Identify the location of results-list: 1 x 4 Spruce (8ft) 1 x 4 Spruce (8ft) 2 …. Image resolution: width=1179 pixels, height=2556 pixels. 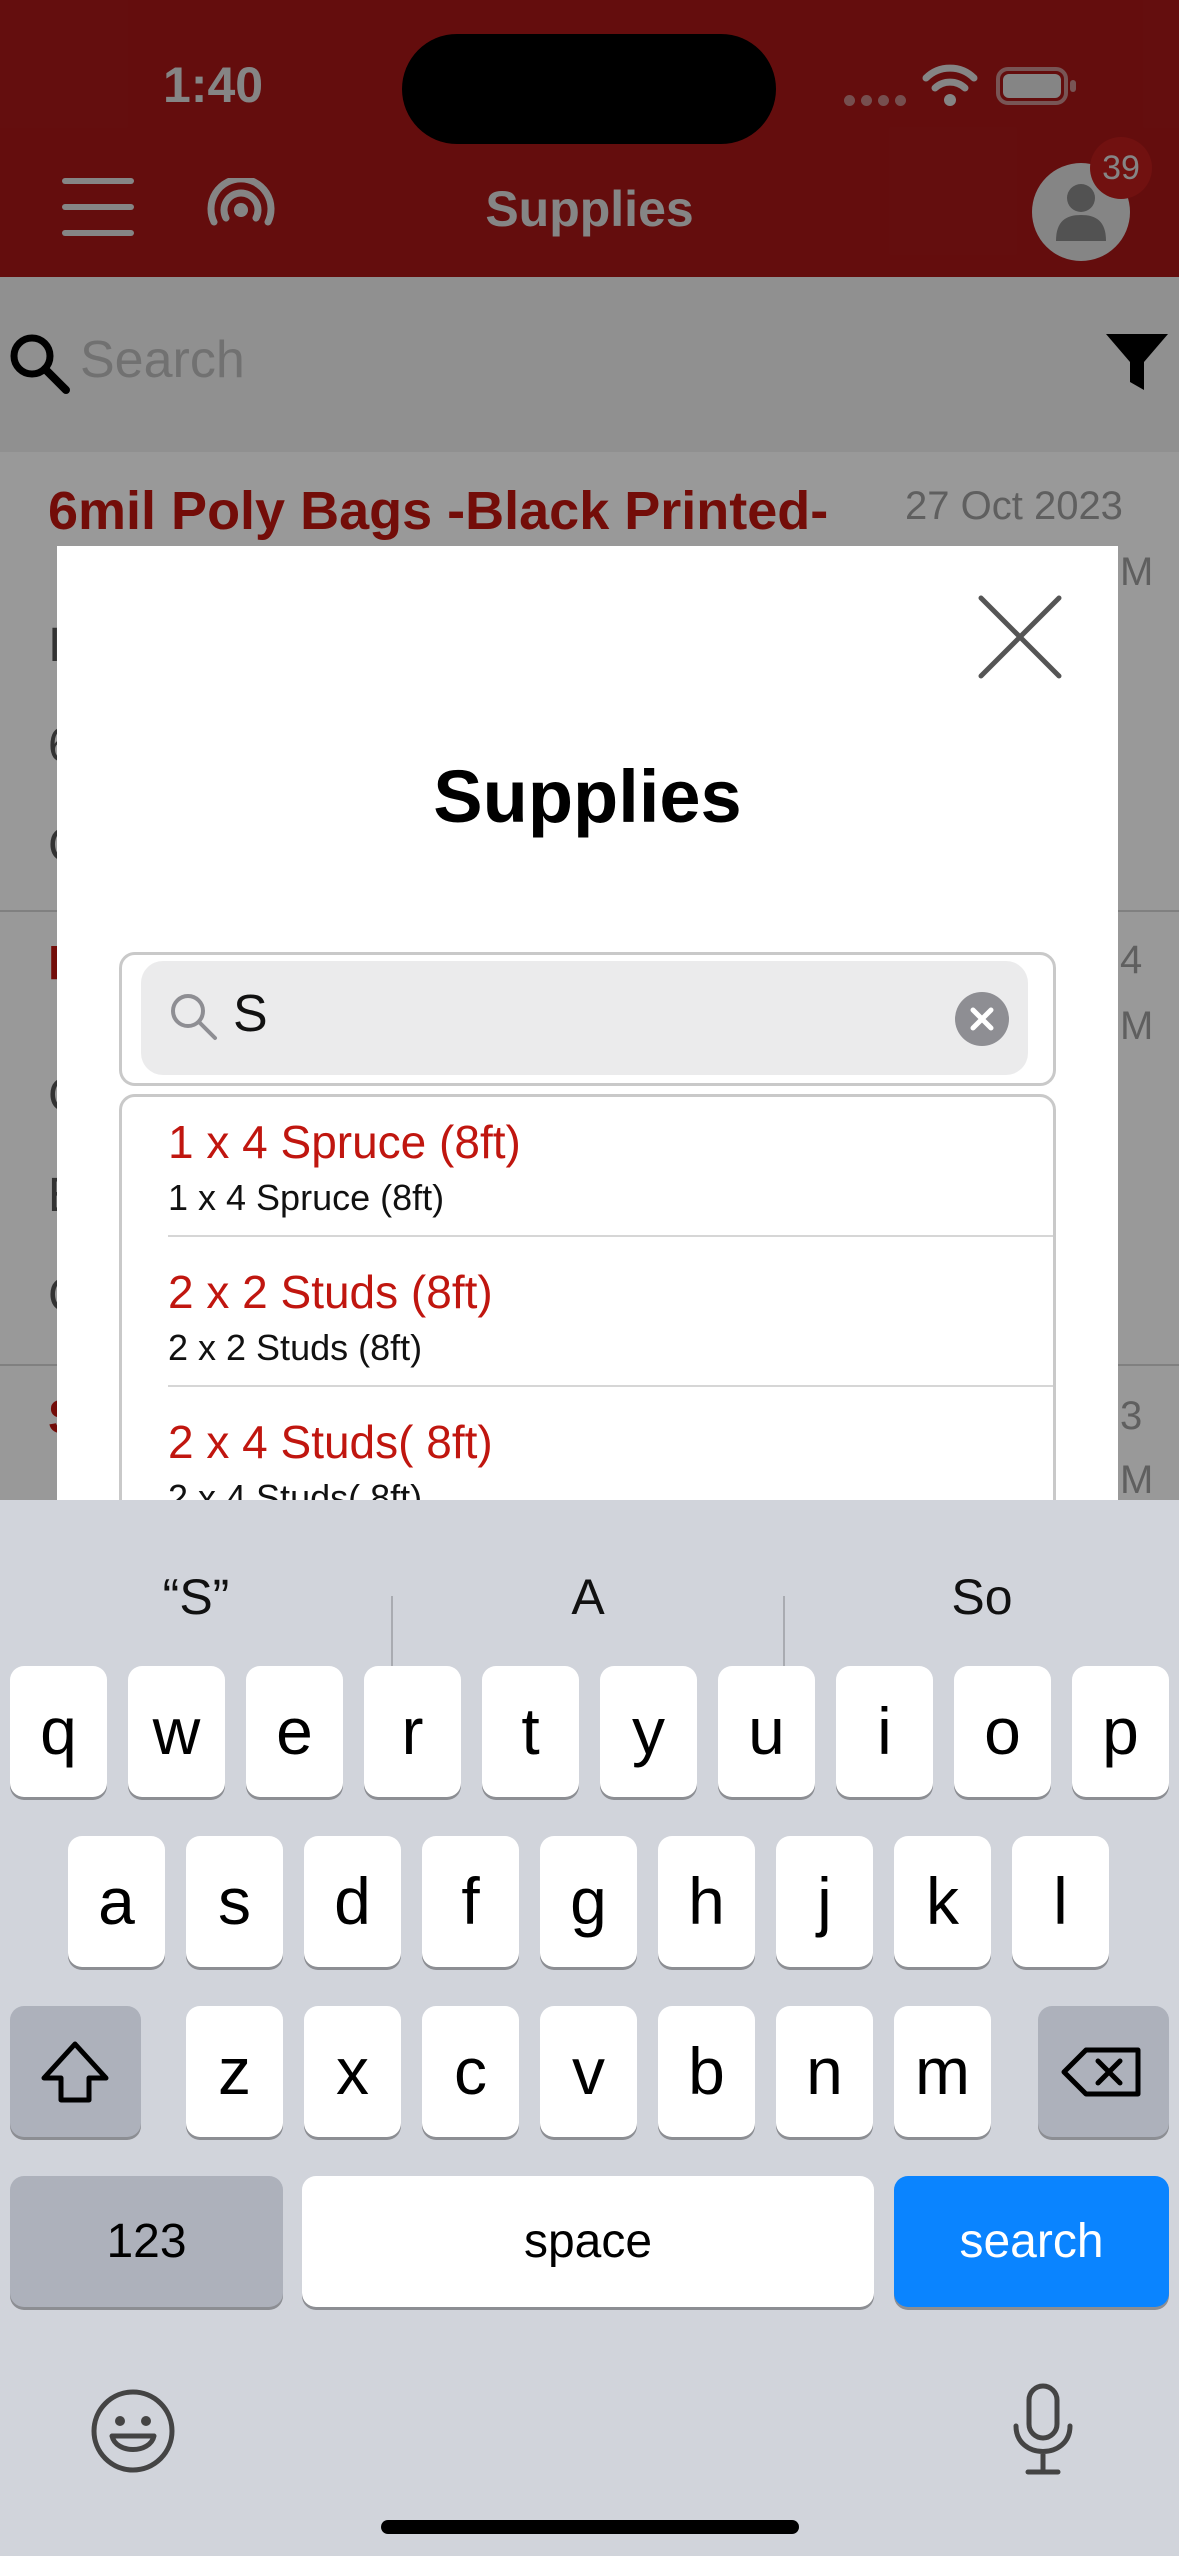
(587, 1304).